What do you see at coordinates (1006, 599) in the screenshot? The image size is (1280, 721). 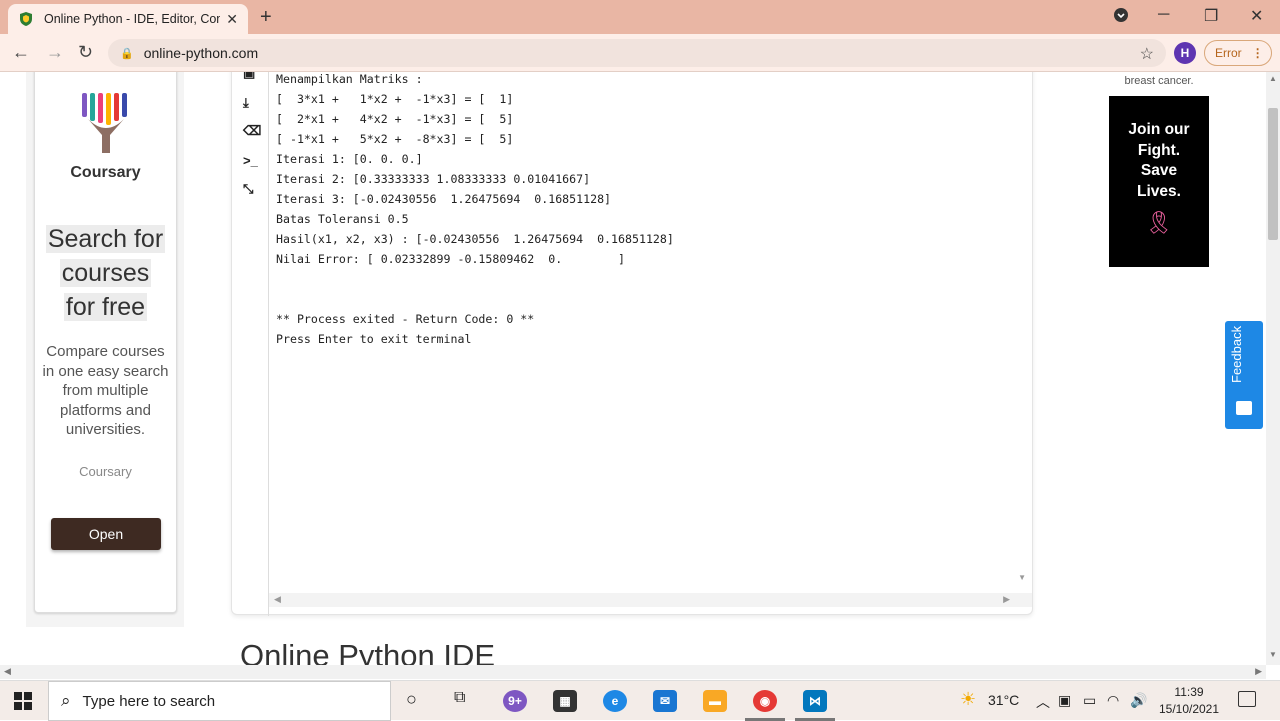 I see `scroll-right-icon: ▶` at bounding box center [1006, 599].